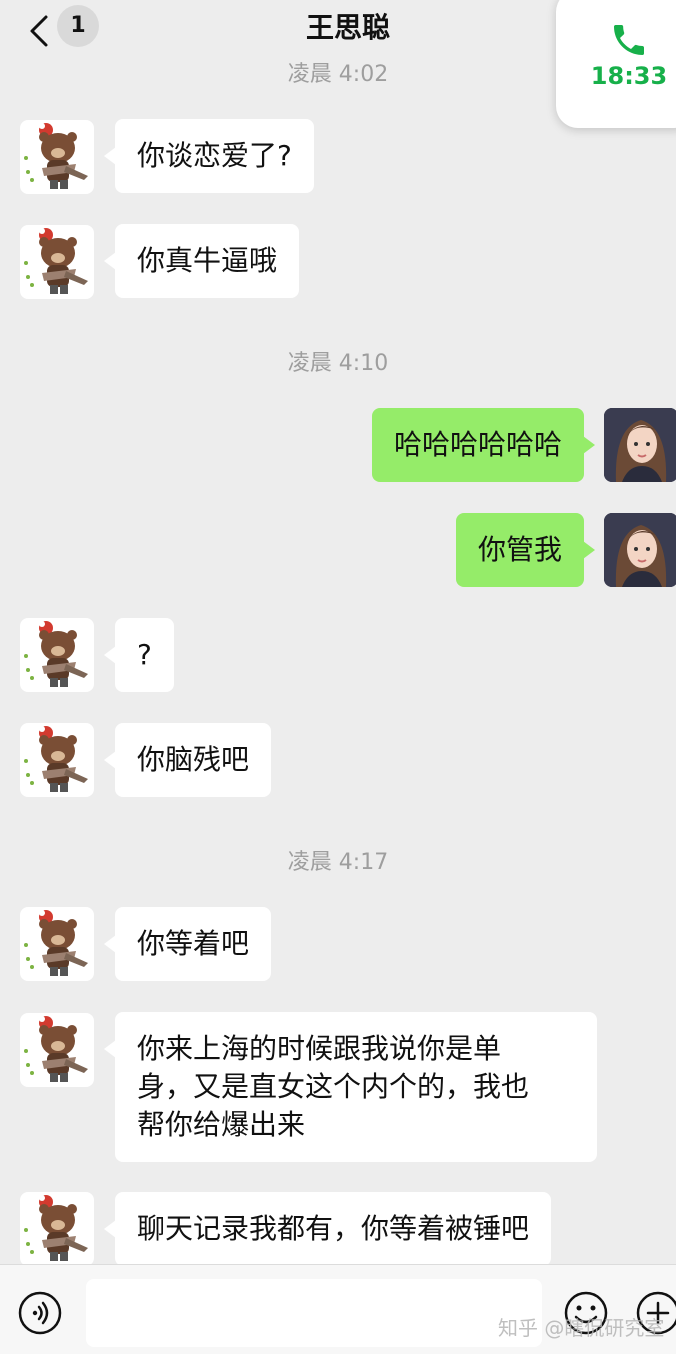  Describe the element at coordinates (40, 1313) in the screenshot. I see `voice-icon` at that location.